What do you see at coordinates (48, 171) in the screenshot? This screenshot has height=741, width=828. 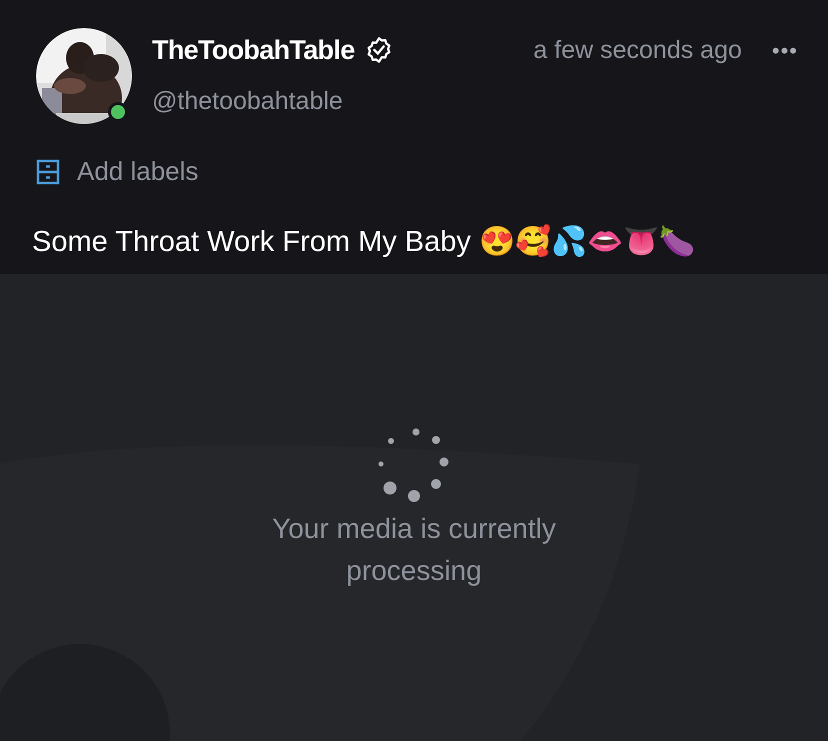 I see `drawer-icon` at bounding box center [48, 171].